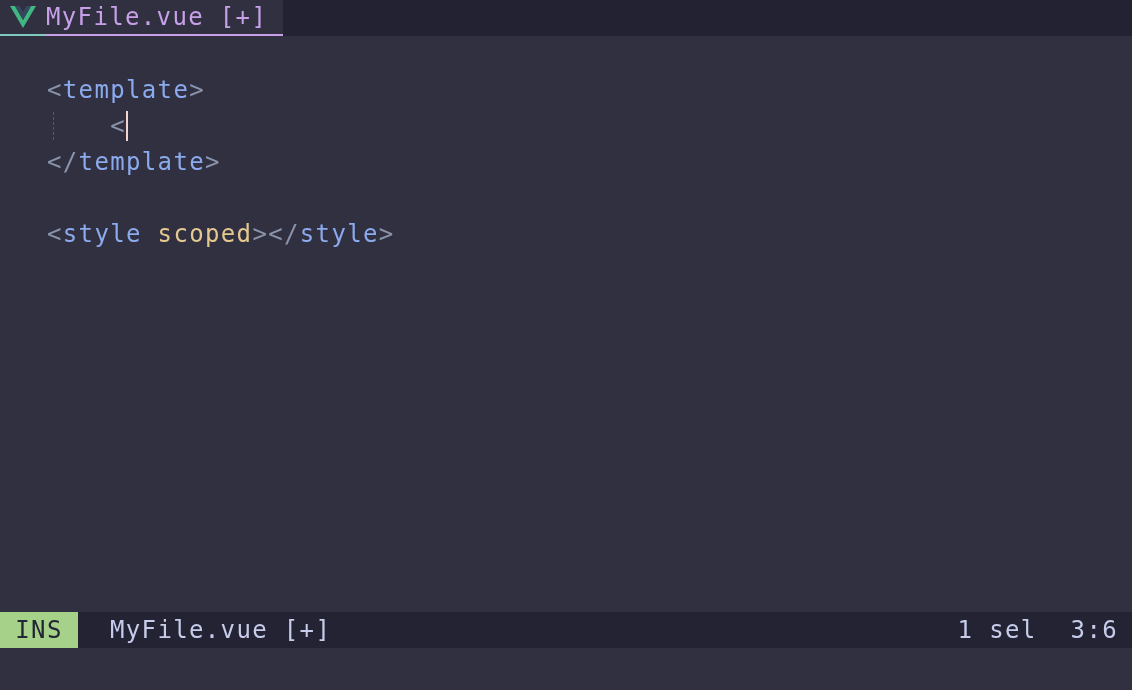 The width and height of the screenshot is (1132, 690). What do you see at coordinates (221, 630) in the screenshot?
I see `status-filename: MyFile.vue [+]` at bounding box center [221, 630].